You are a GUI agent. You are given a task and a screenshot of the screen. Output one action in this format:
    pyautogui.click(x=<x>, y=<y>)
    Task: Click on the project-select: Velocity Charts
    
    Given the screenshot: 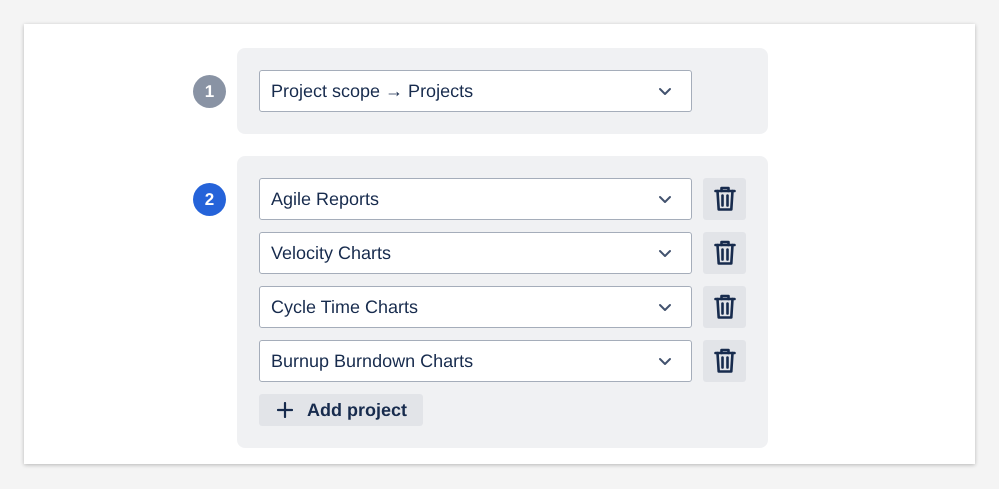 What is the action you would take?
    pyautogui.click(x=475, y=253)
    